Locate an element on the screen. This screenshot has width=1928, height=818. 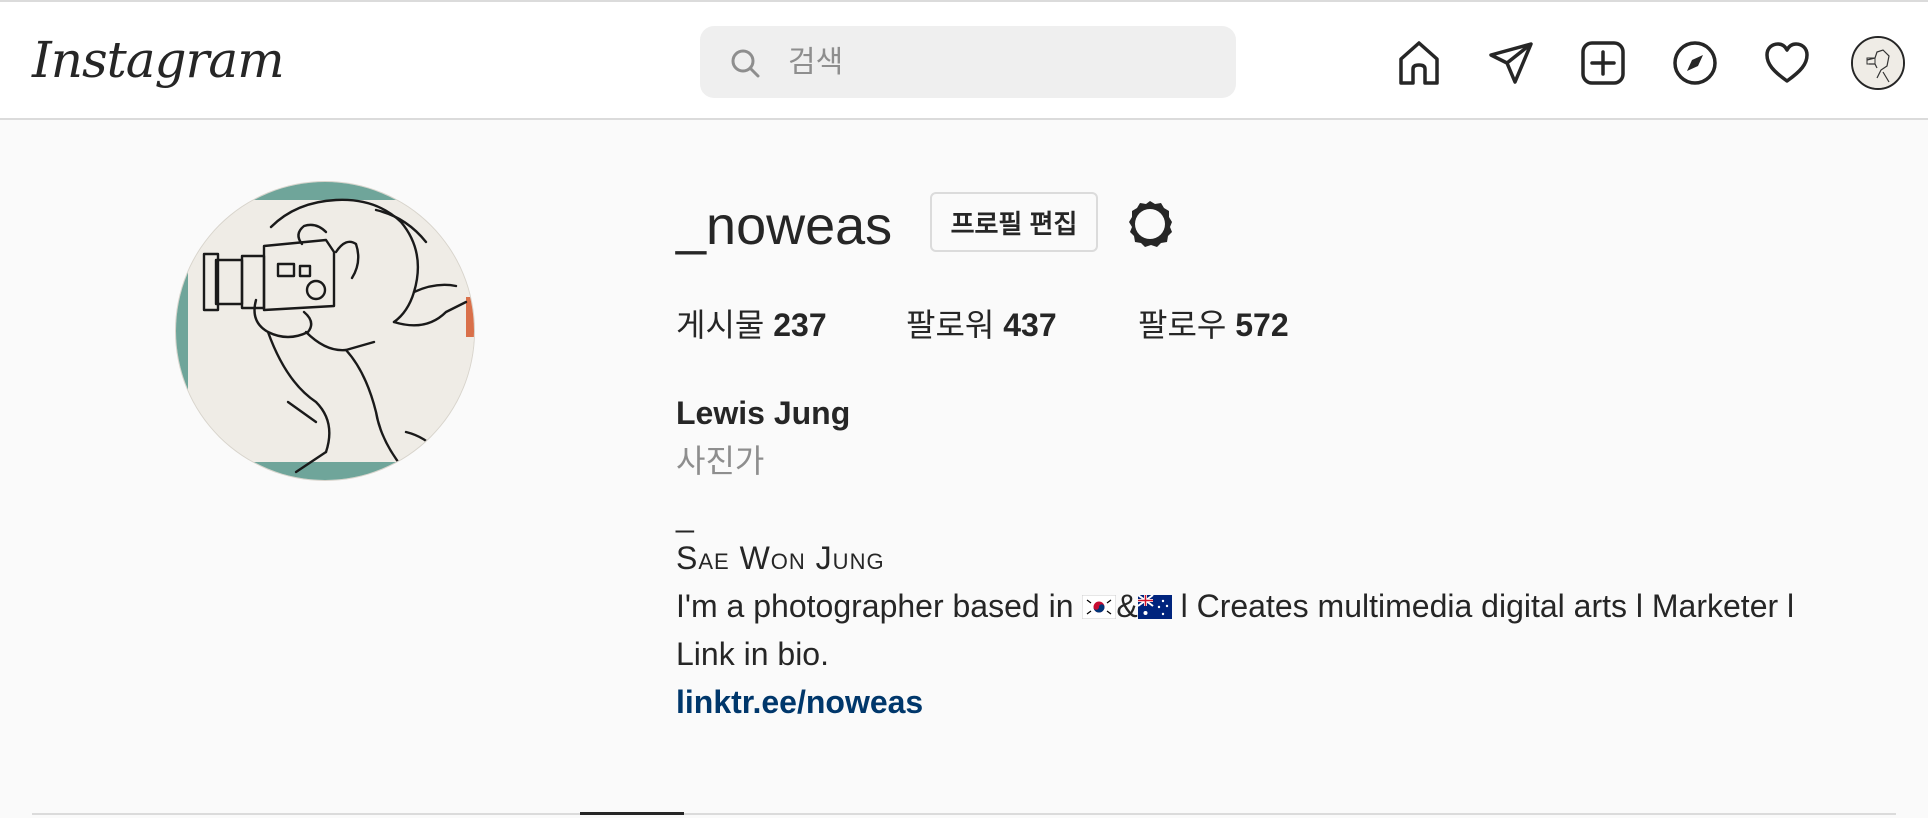
australia-flag-icon is located at coordinates (1154, 607).